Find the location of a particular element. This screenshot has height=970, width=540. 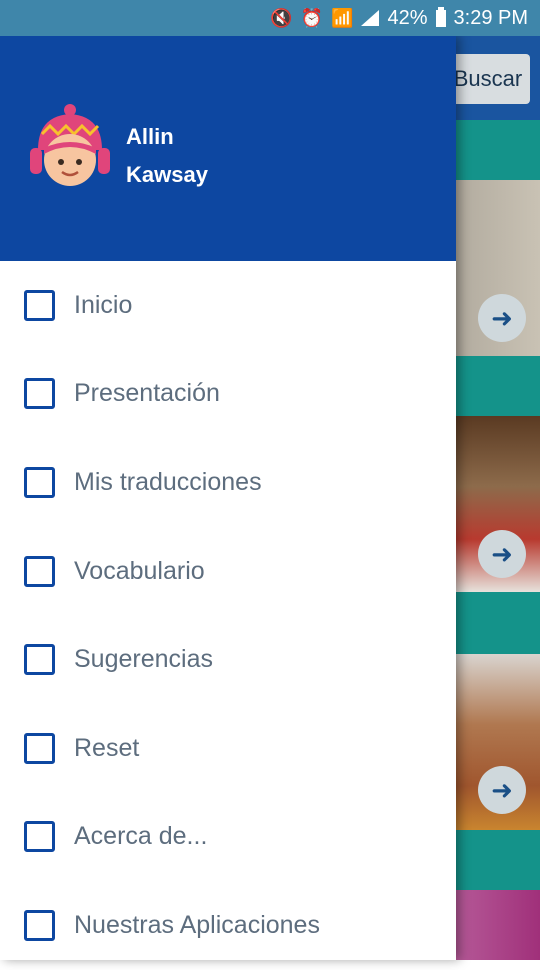

menu-item-label: Mis traducciones is located at coordinates (168, 481).